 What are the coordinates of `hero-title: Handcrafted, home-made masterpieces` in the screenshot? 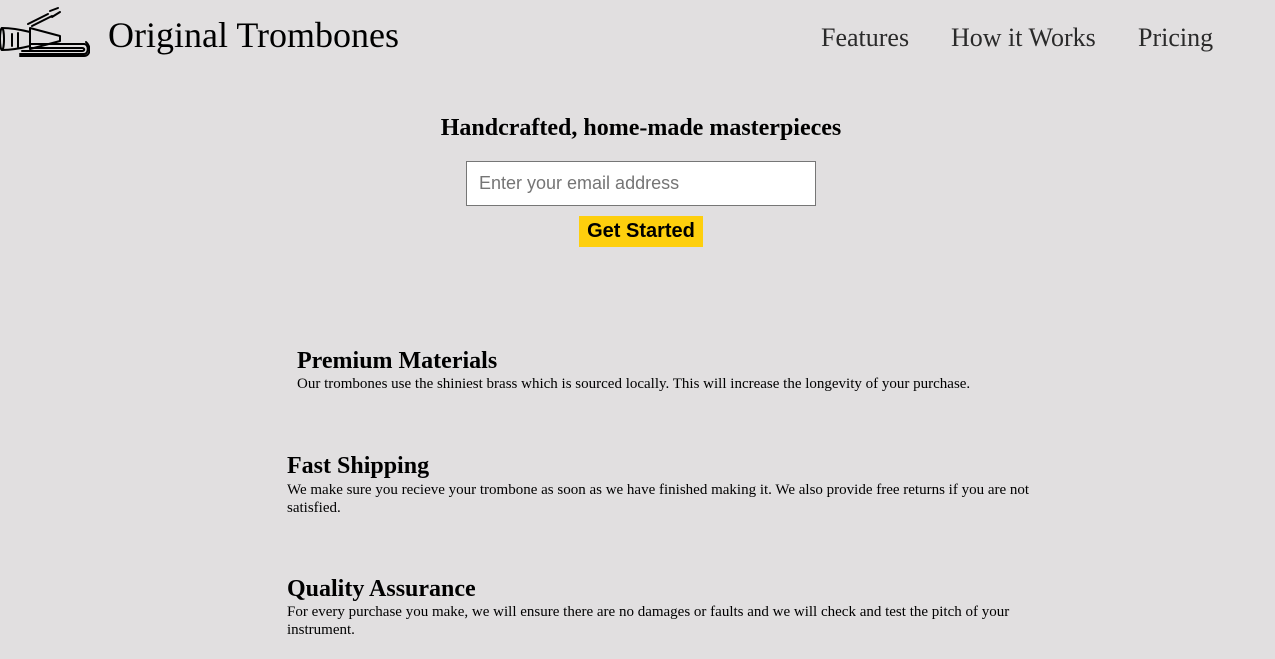 It's located at (641, 128).